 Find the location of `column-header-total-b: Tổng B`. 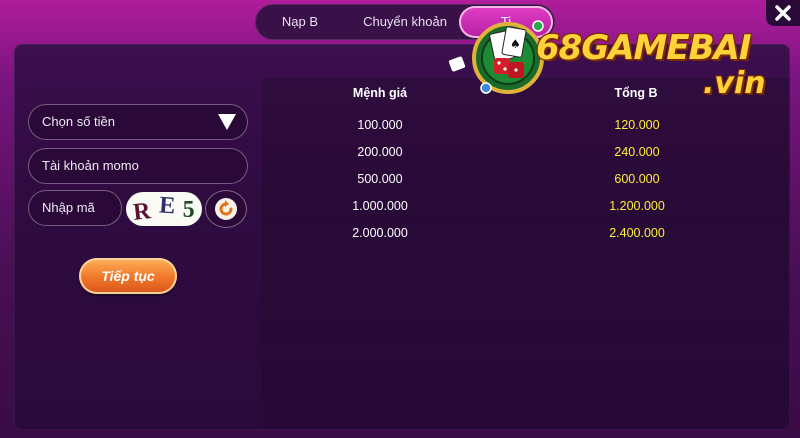

column-header-total-b: Tổng B is located at coordinates (636, 93).